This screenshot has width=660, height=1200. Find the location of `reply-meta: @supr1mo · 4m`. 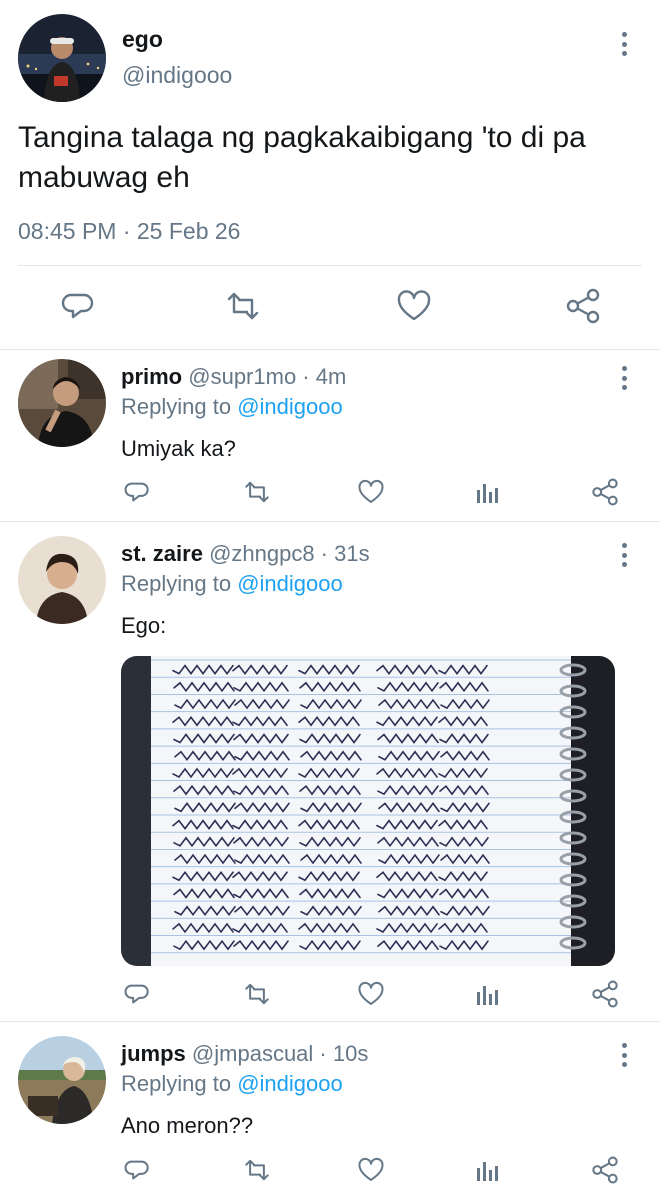

reply-meta: @supr1mo · 4m is located at coordinates (267, 376).